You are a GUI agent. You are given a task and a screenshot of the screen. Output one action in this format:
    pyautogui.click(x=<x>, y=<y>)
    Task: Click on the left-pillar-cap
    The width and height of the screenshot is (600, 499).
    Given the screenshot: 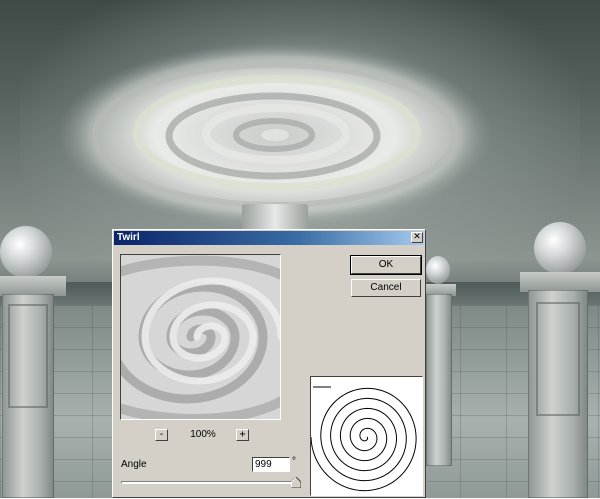 What is the action you would take?
    pyautogui.click(x=33, y=286)
    